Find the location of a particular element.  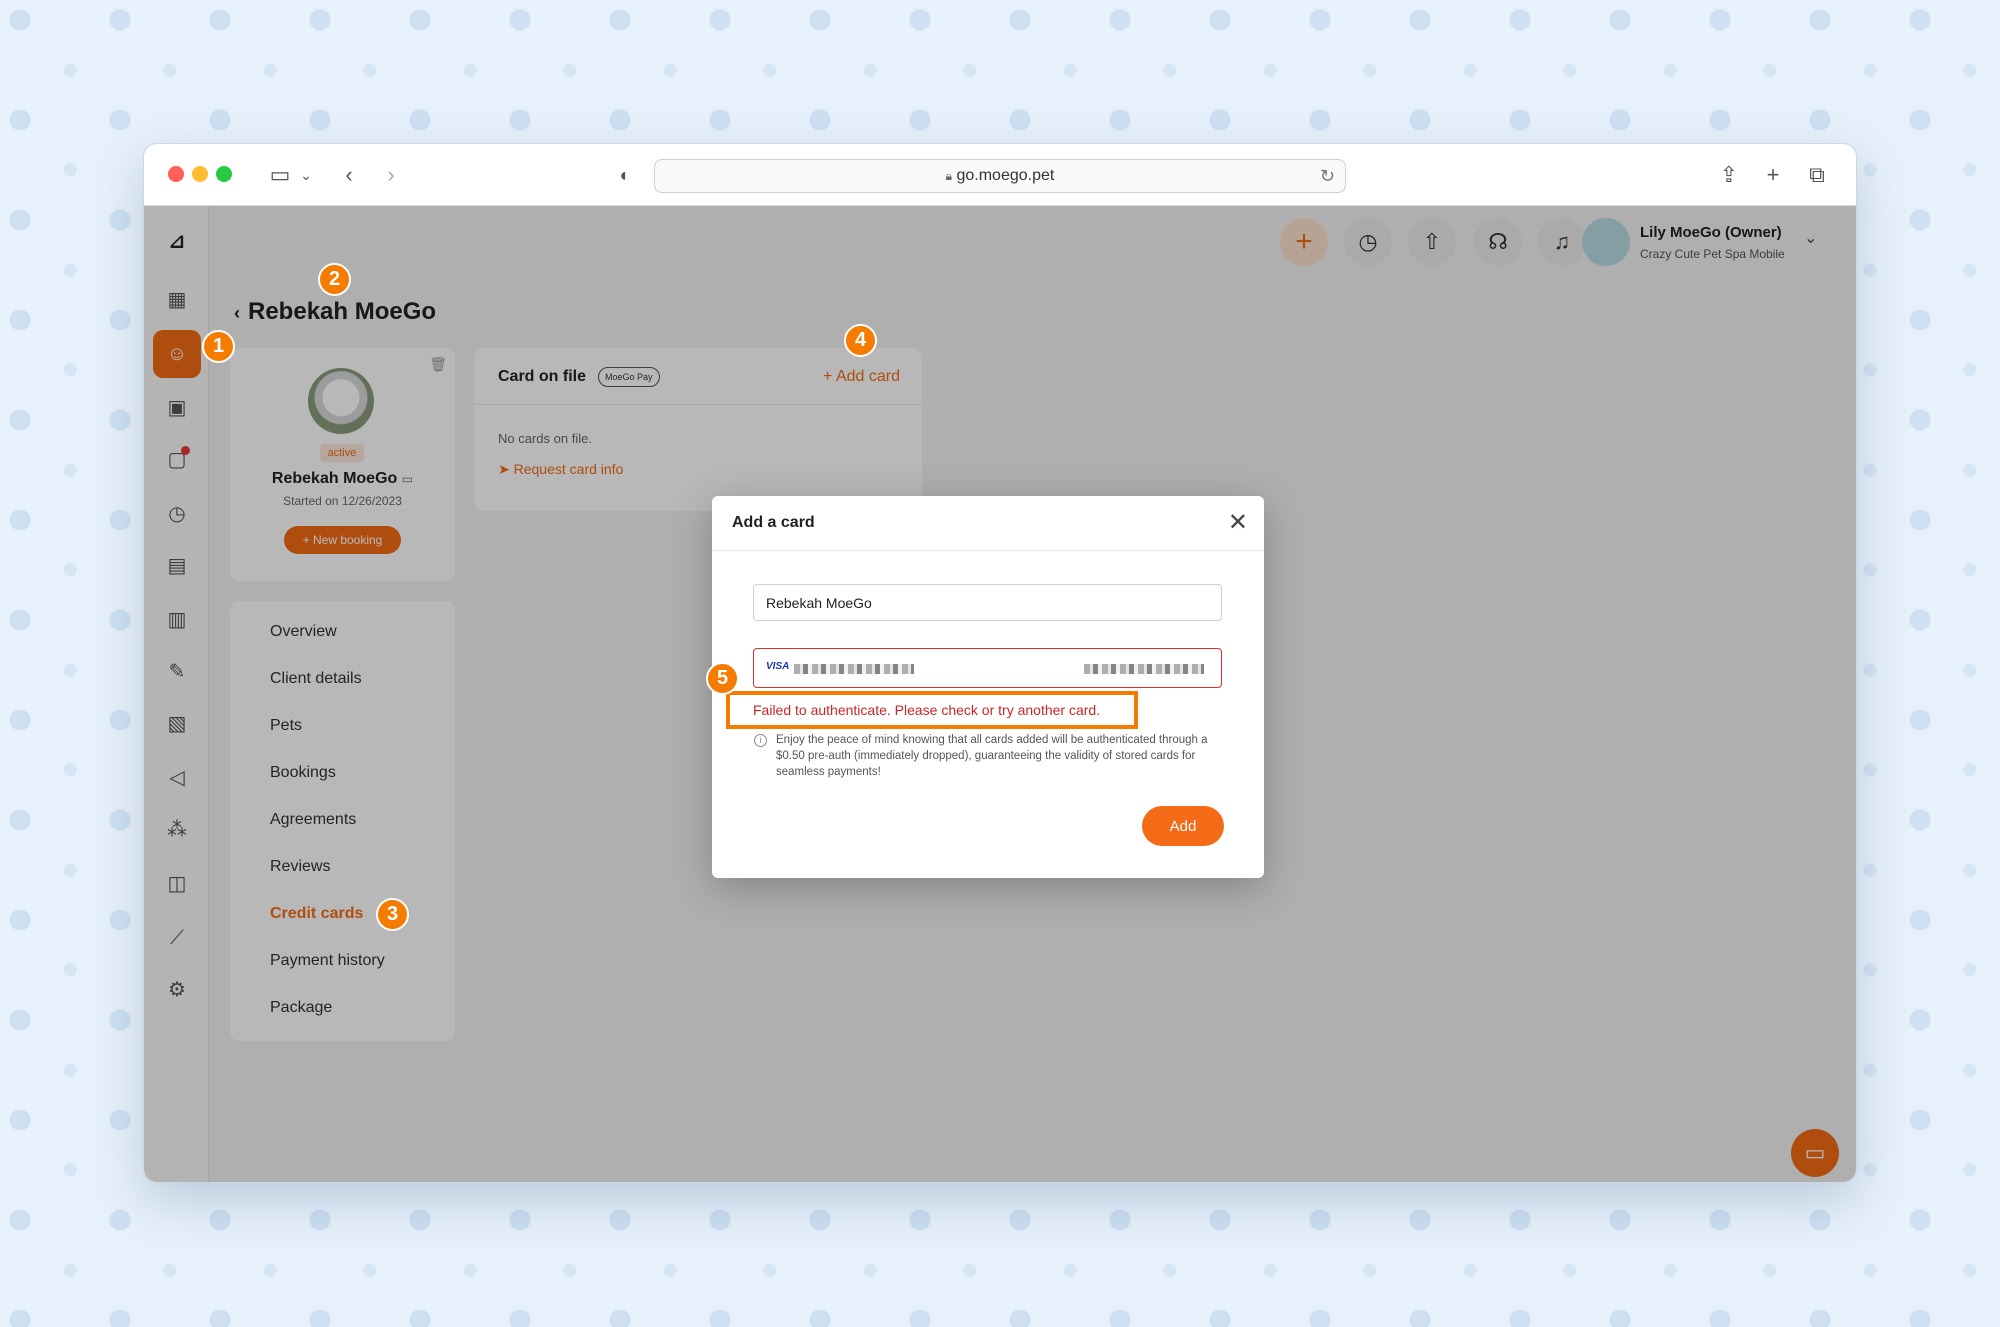

url-text: go.moego.pet is located at coordinates (1005, 175).